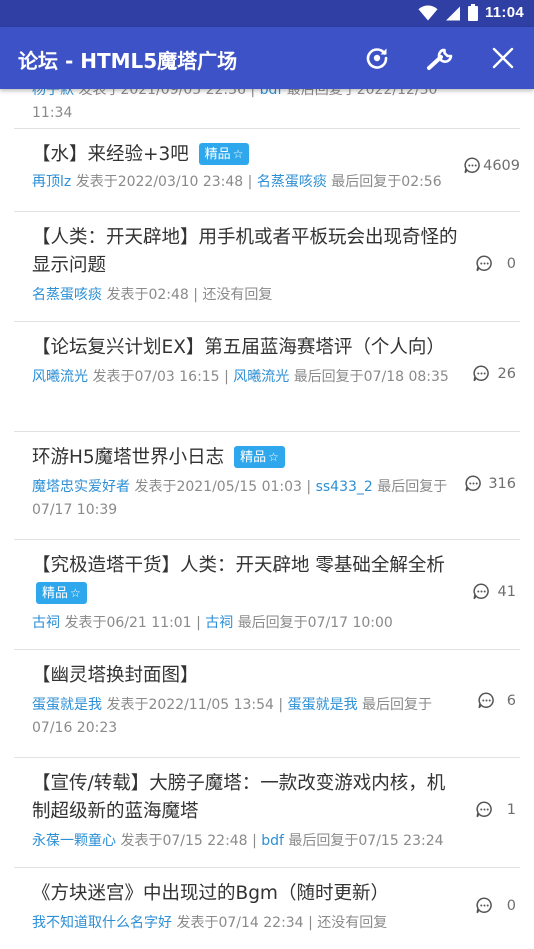  I want to click on wrench-icon, so click(440, 59).